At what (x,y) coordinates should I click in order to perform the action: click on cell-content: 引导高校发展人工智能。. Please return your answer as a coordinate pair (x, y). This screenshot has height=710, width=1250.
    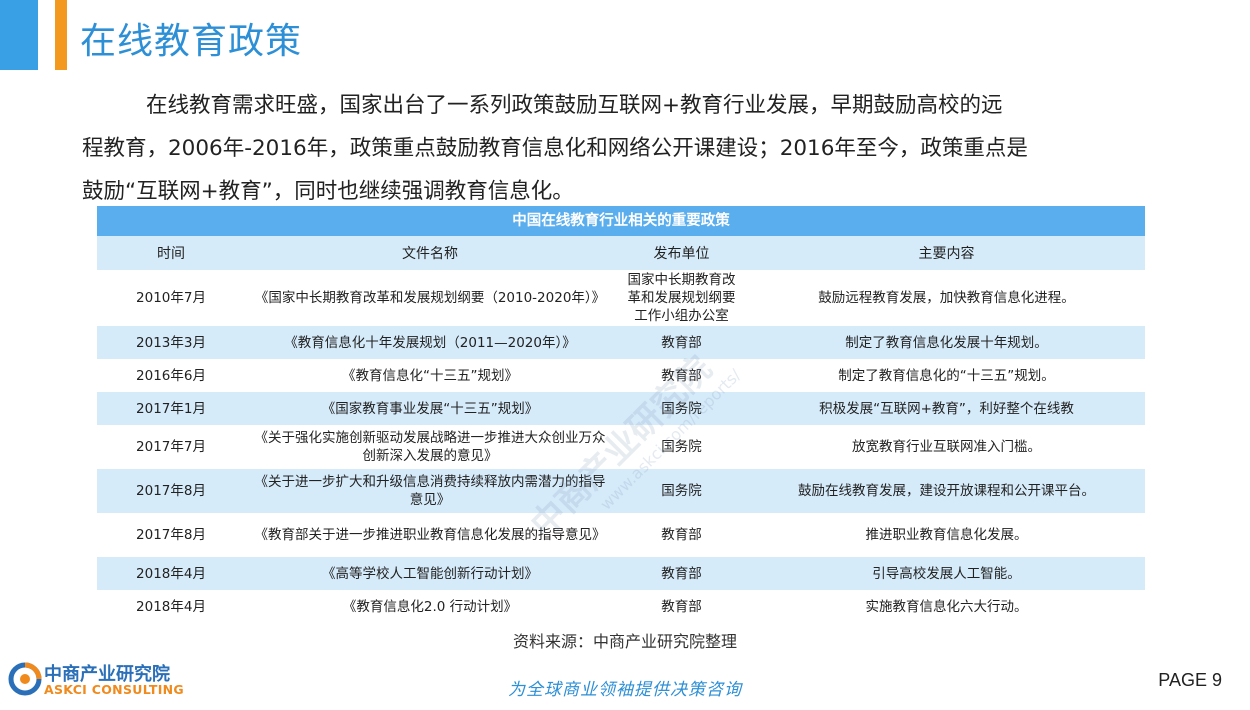
    Looking at the image, I should click on (946, 573).